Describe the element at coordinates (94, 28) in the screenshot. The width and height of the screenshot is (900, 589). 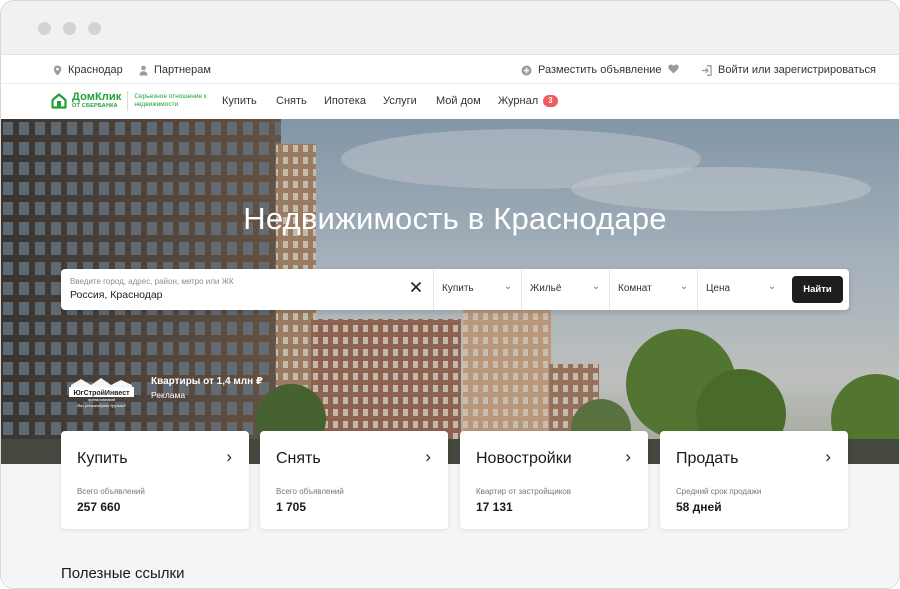
I see `window-dot-maximize` at that location.